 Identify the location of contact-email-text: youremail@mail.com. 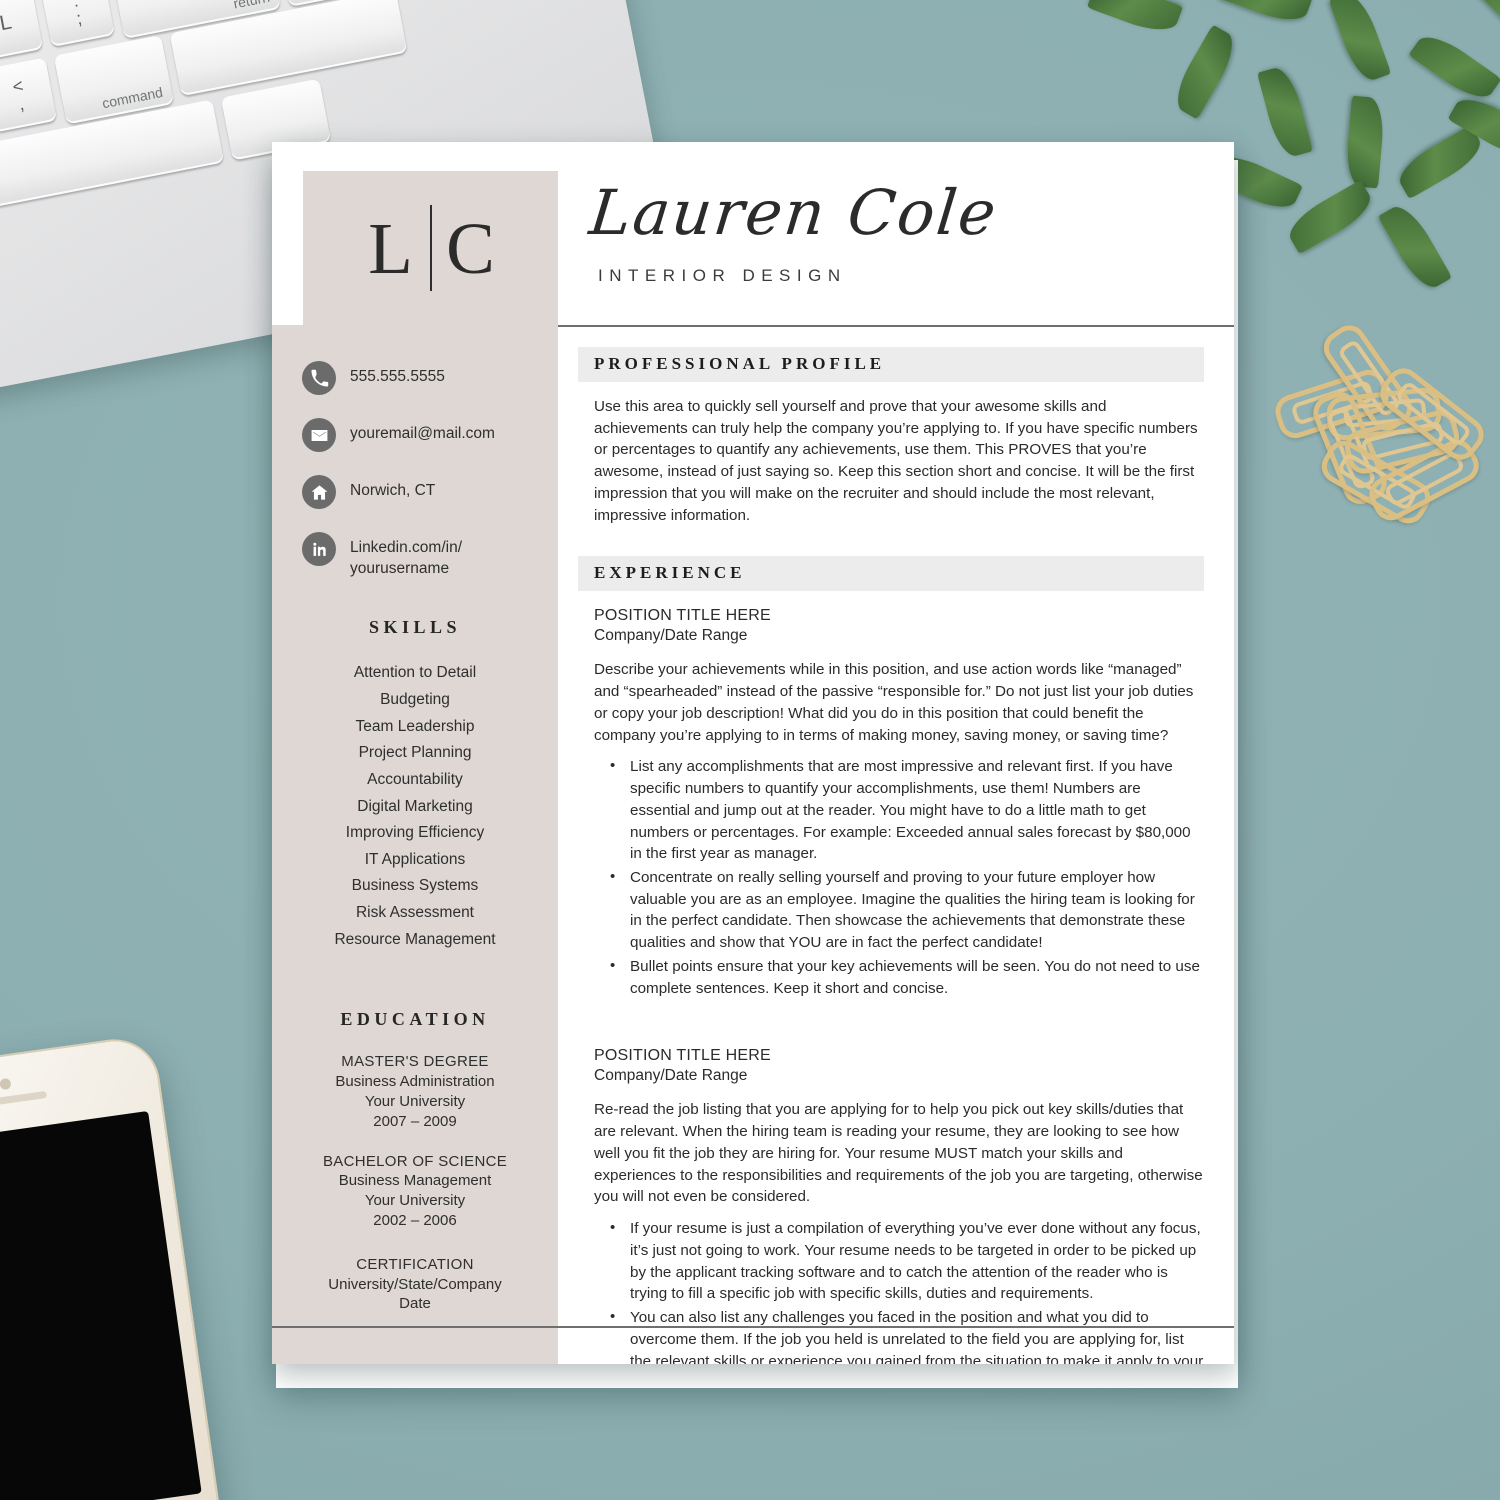
(422, 433).